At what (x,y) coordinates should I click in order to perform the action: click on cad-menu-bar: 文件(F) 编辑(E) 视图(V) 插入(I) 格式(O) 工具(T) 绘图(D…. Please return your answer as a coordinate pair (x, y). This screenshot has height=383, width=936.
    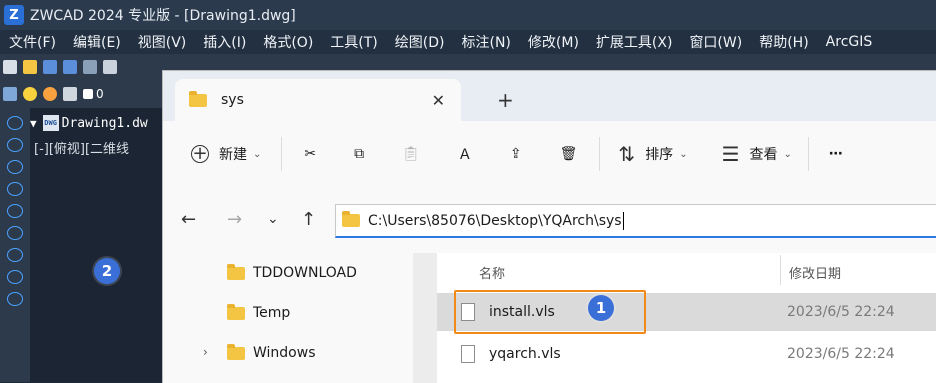
    Looking at the image, I should click on (468, 42).